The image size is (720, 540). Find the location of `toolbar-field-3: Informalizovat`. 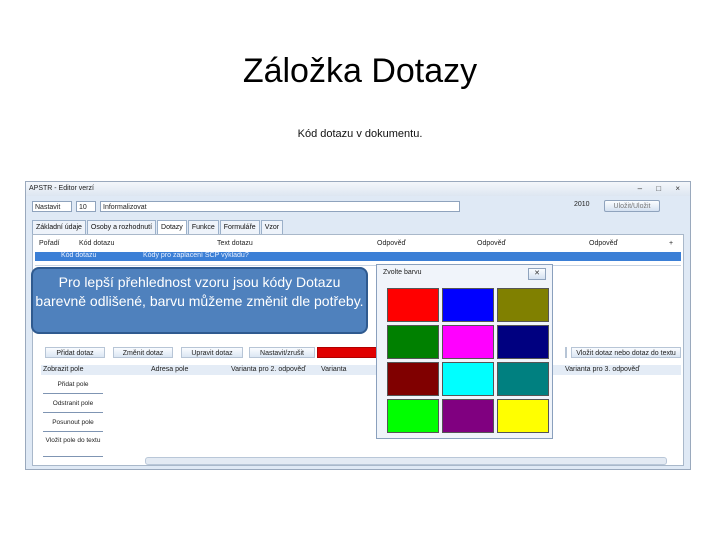

toolbar-field-3: Informalizovat is located at coordinates (280, 206).